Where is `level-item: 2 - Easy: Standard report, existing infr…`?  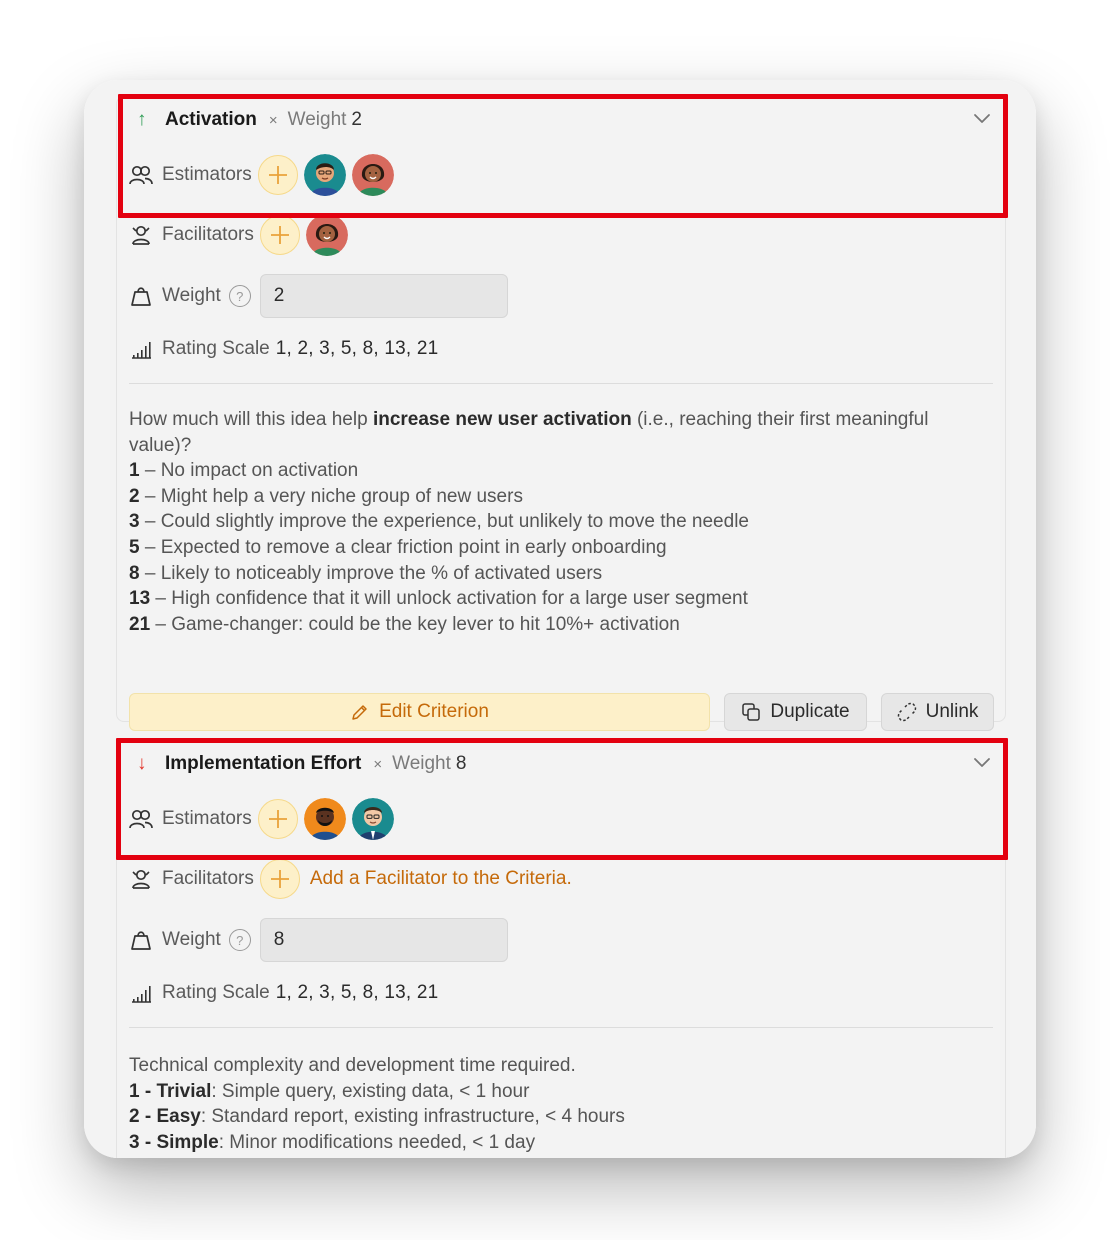 level-item: 2 - Easy: Standard report, existing infr… is located at coordinates (377, 1117).